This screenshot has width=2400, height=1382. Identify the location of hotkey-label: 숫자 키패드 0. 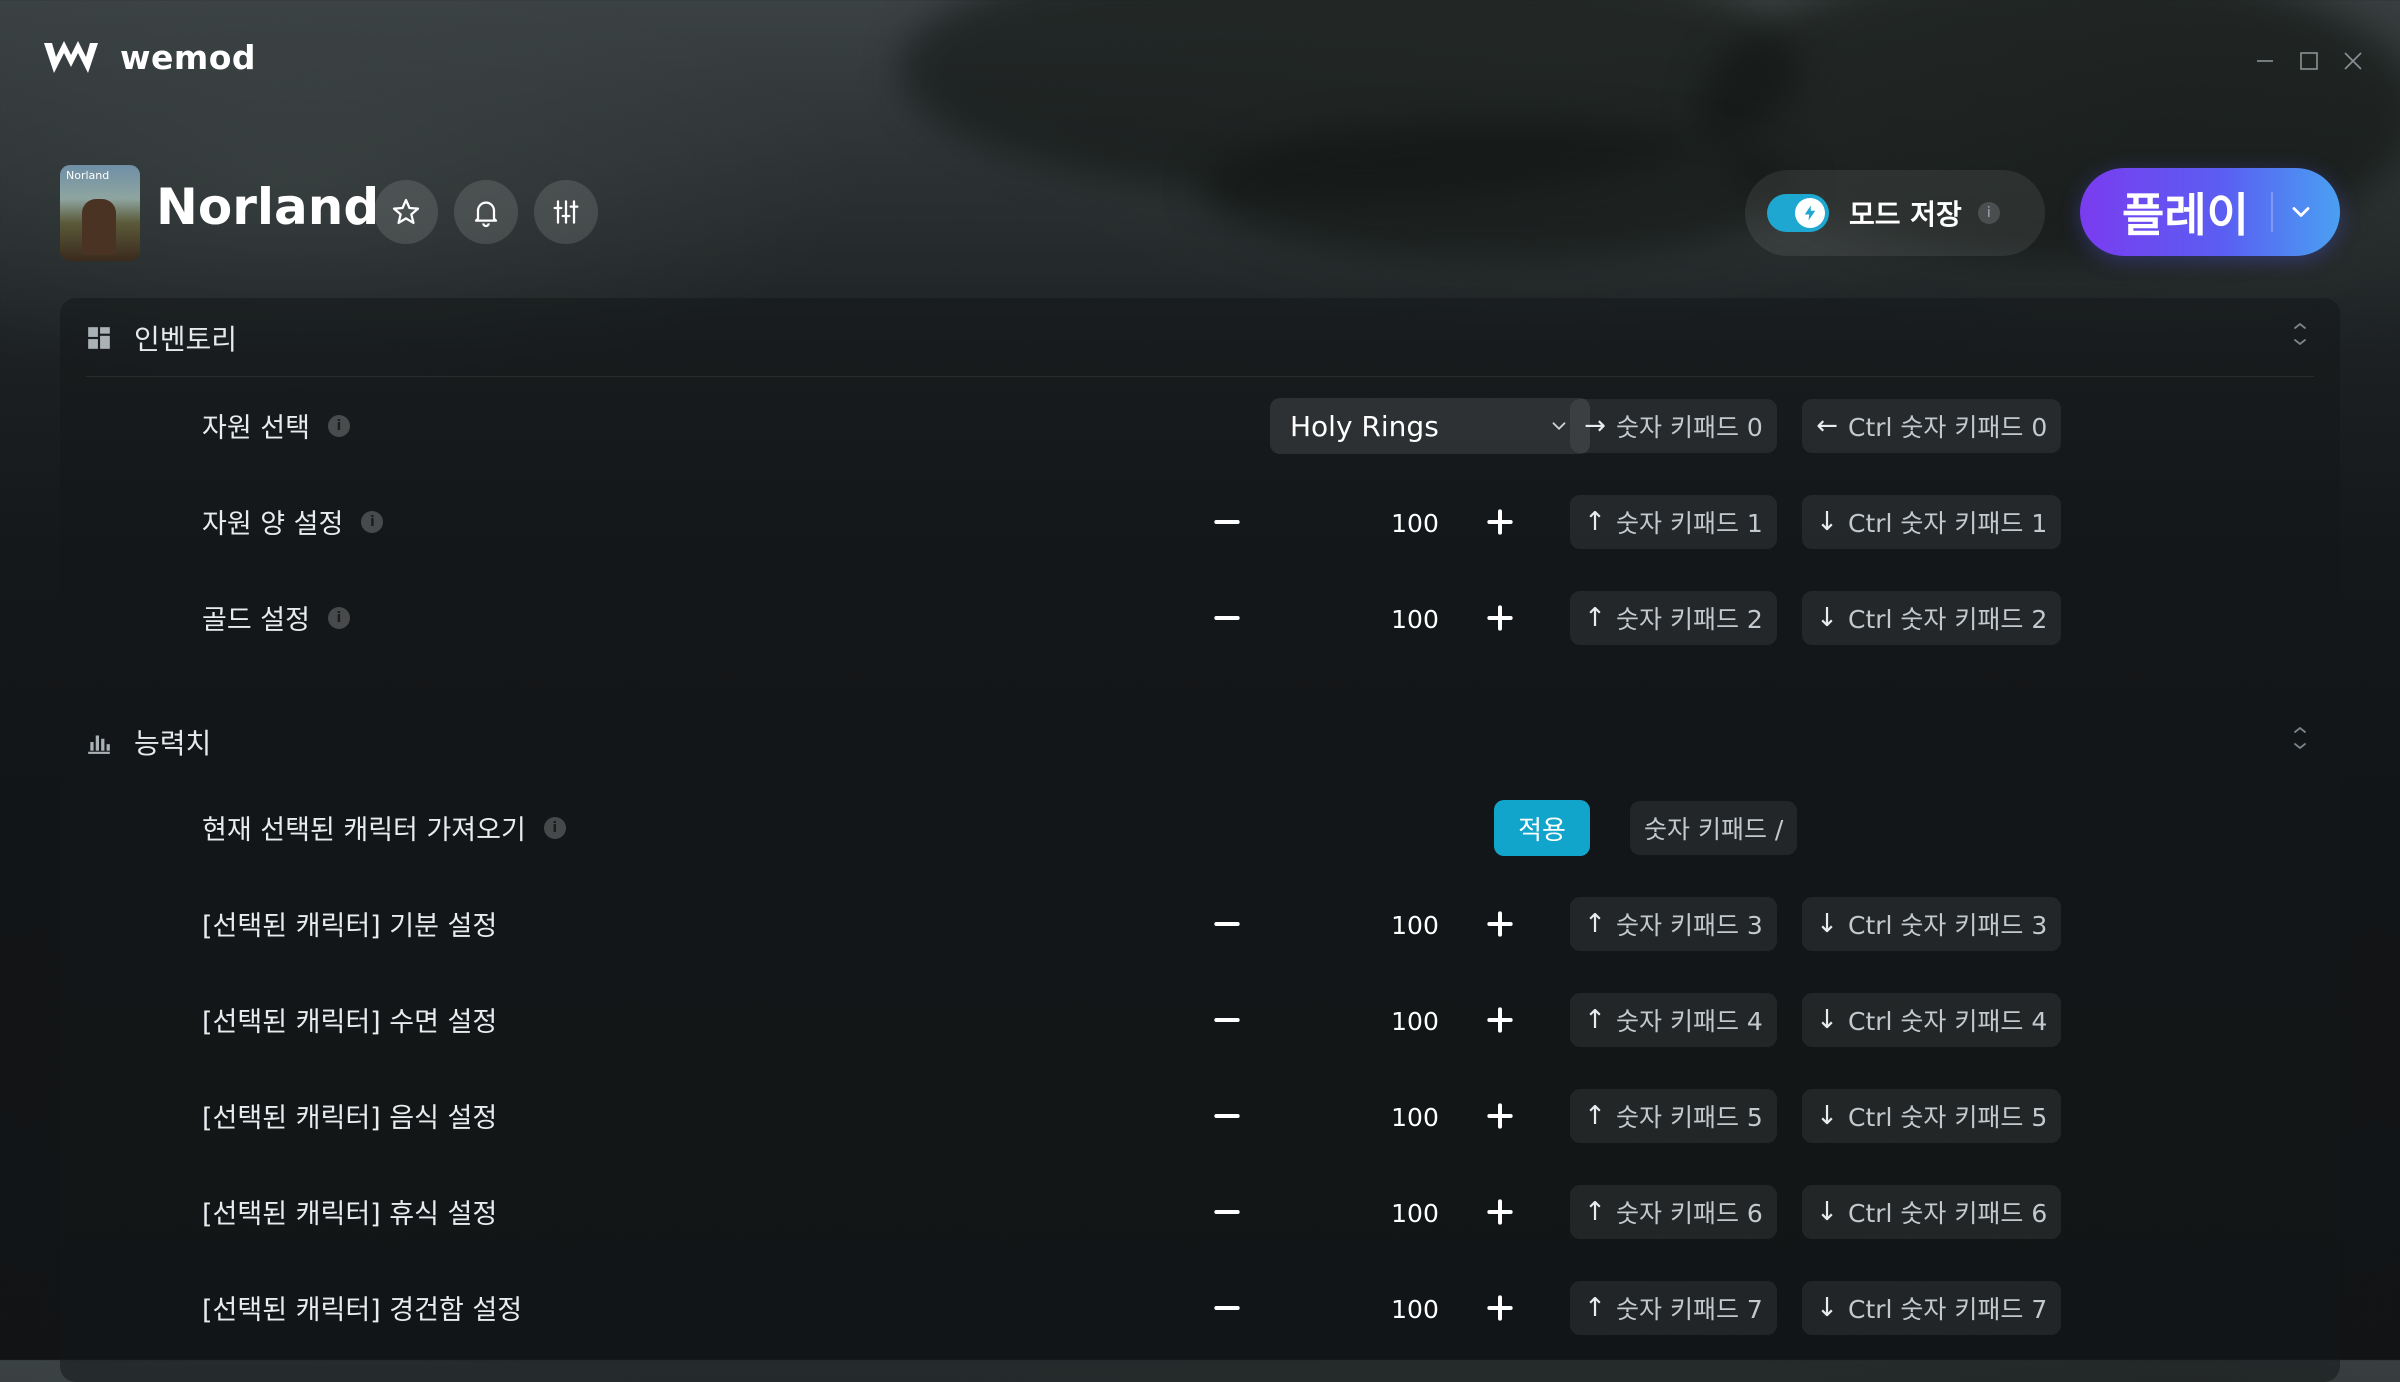
(1689, 427).